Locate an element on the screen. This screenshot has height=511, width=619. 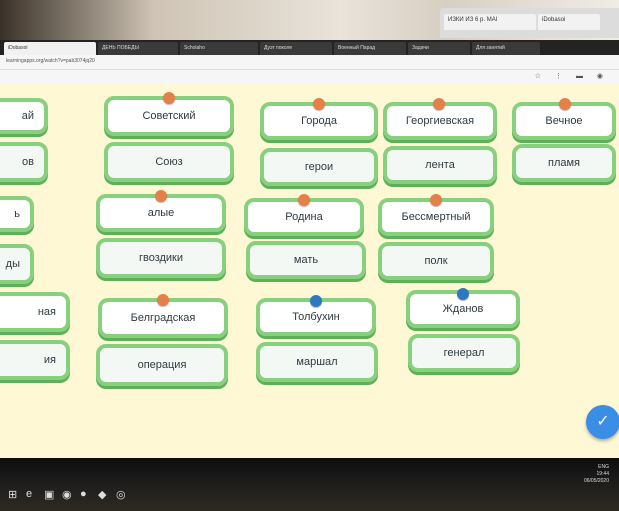
card-text: Белградская is located at coordinates (163, 318).